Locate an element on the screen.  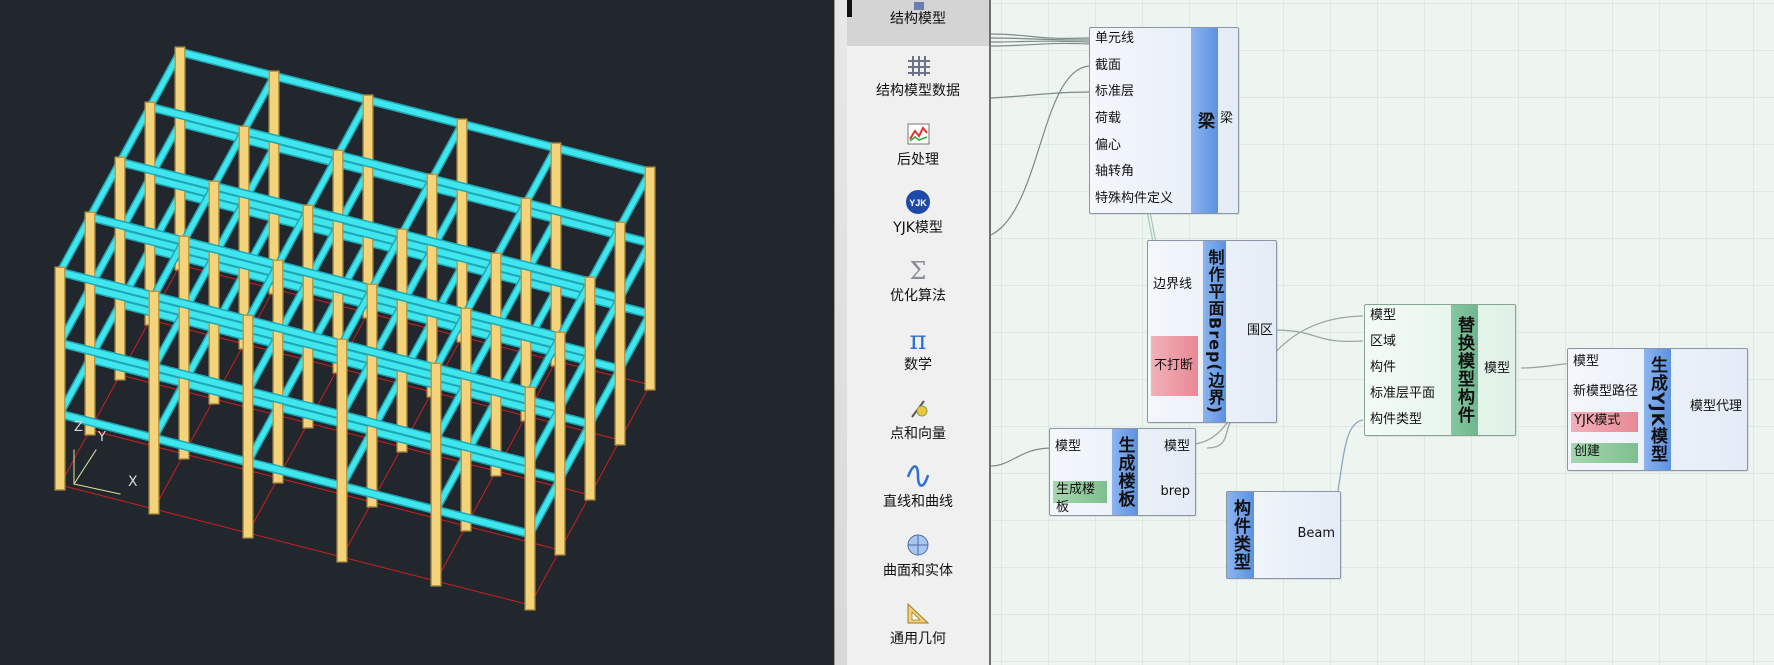
sidebar-item-label: 优化算法 is located at coordinates (918, 296).